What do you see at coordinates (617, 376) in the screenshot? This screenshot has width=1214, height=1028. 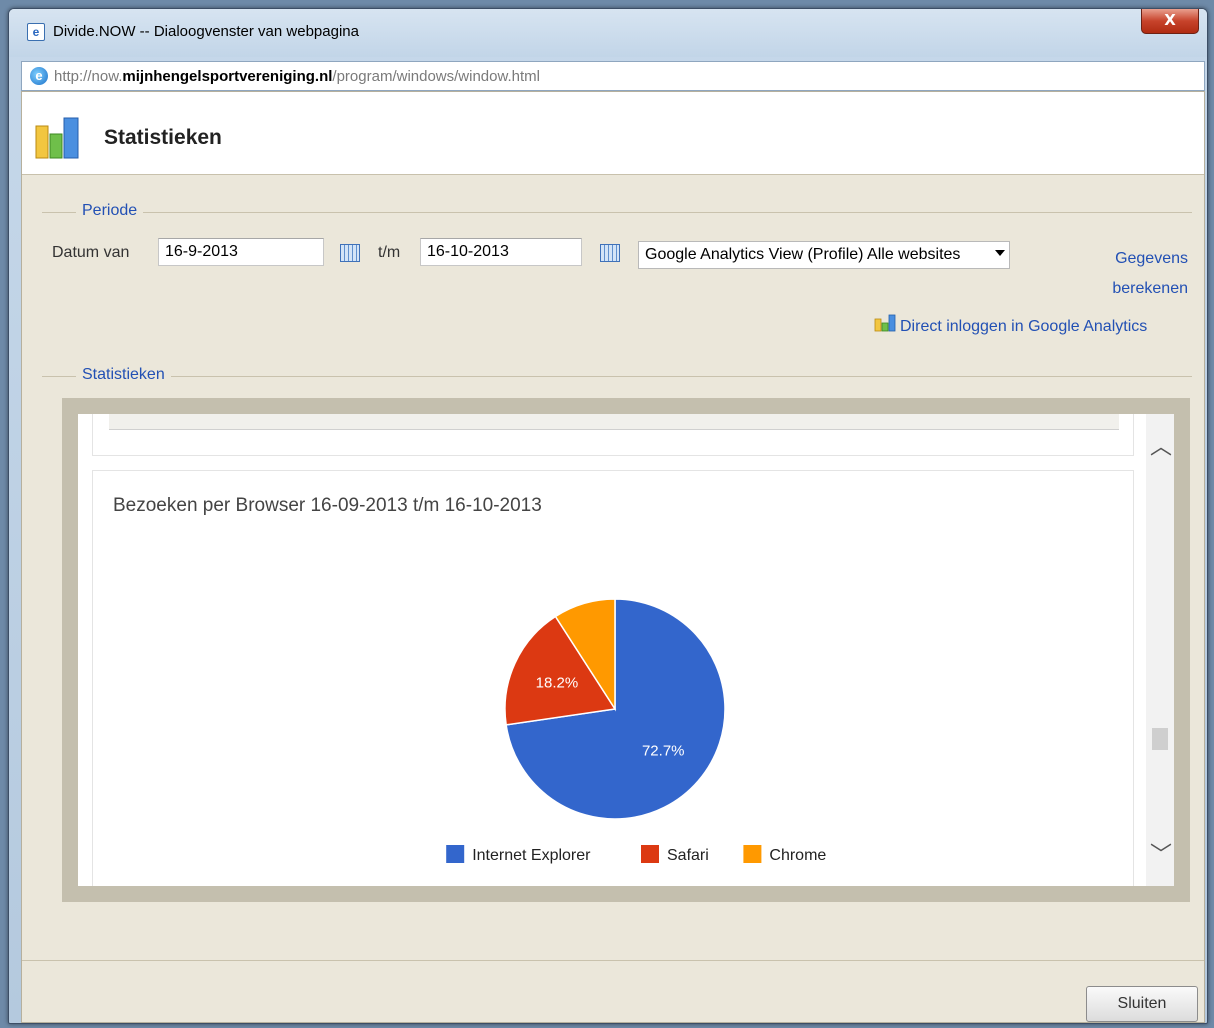 I see `stats-divider` at bounding box center [617, 376].